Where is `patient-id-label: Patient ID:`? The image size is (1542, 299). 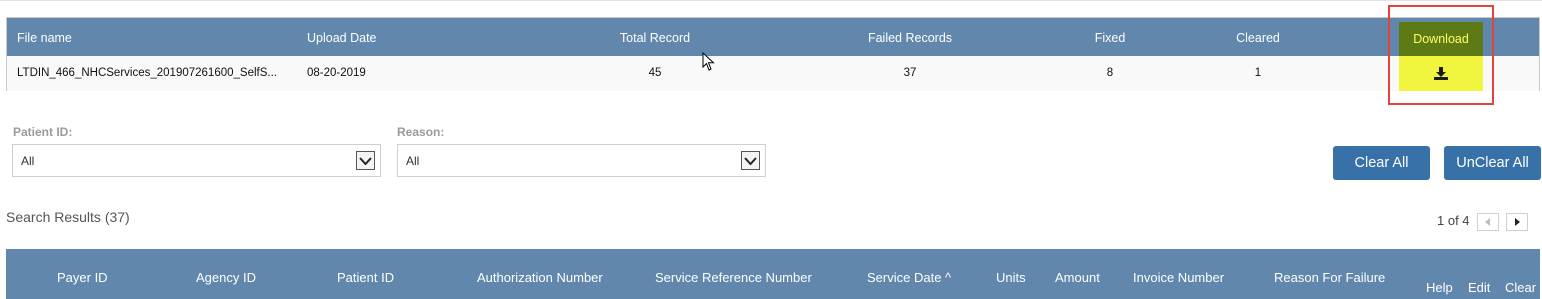
patient-id-label: Patient ID: is located at coordinates (43, 132).